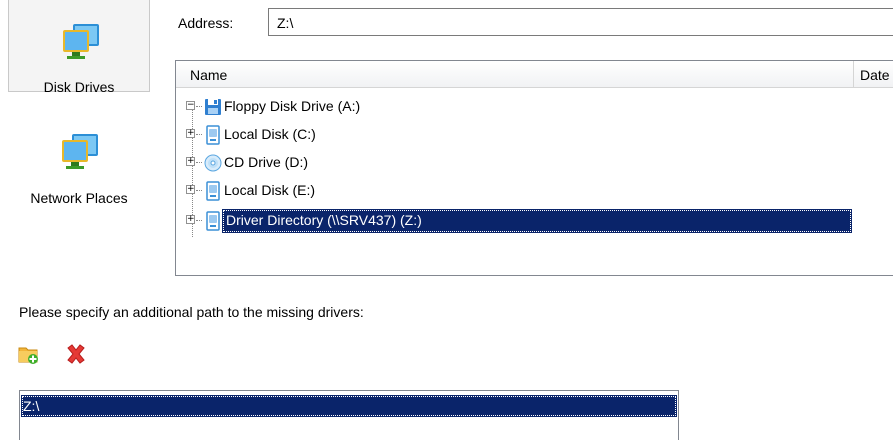 Image resolution: width=893 pixels, height=440 pixels. I want to click on column-header-date: Date, so click(875, 75).